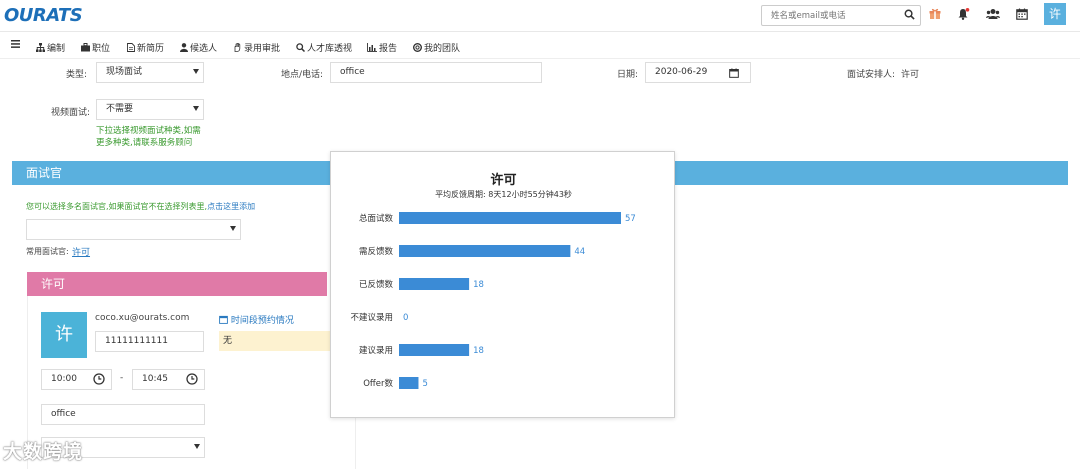 Image resolution: width=1080 pixels, height=469 pixels. Describe the element at coordinates (40, 47) in the screenshot. I see `org-chart-icon` at that location.